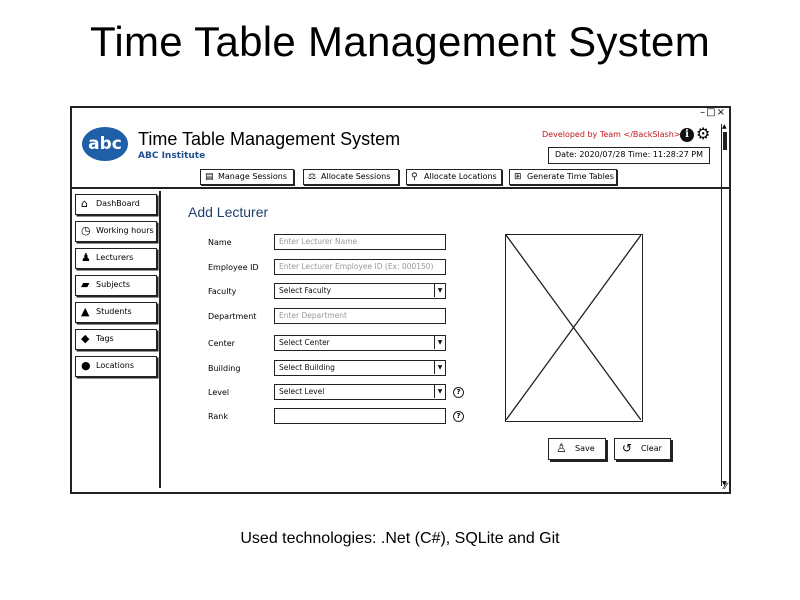 The image size is (800, 600). Describe the element at coordinates (360, 316) in the screenshot. I see `department-input: Enter Department` at that location.